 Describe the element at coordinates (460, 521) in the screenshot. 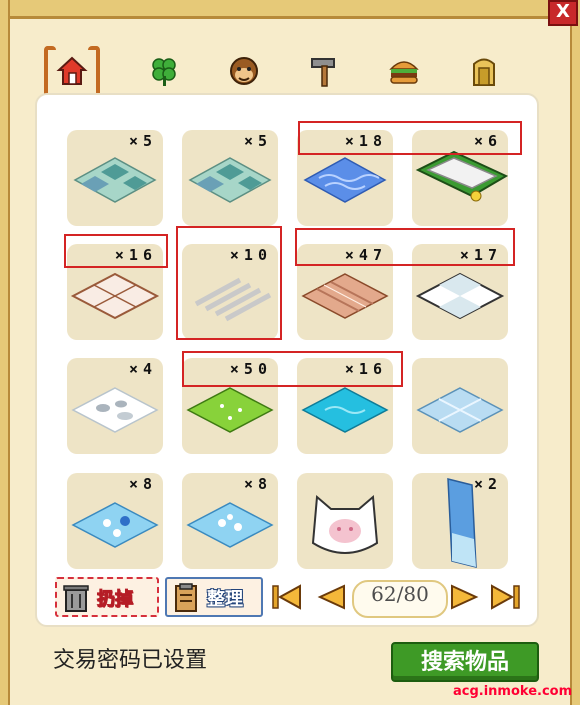

I see `inventory-slot: ×2` at that location.